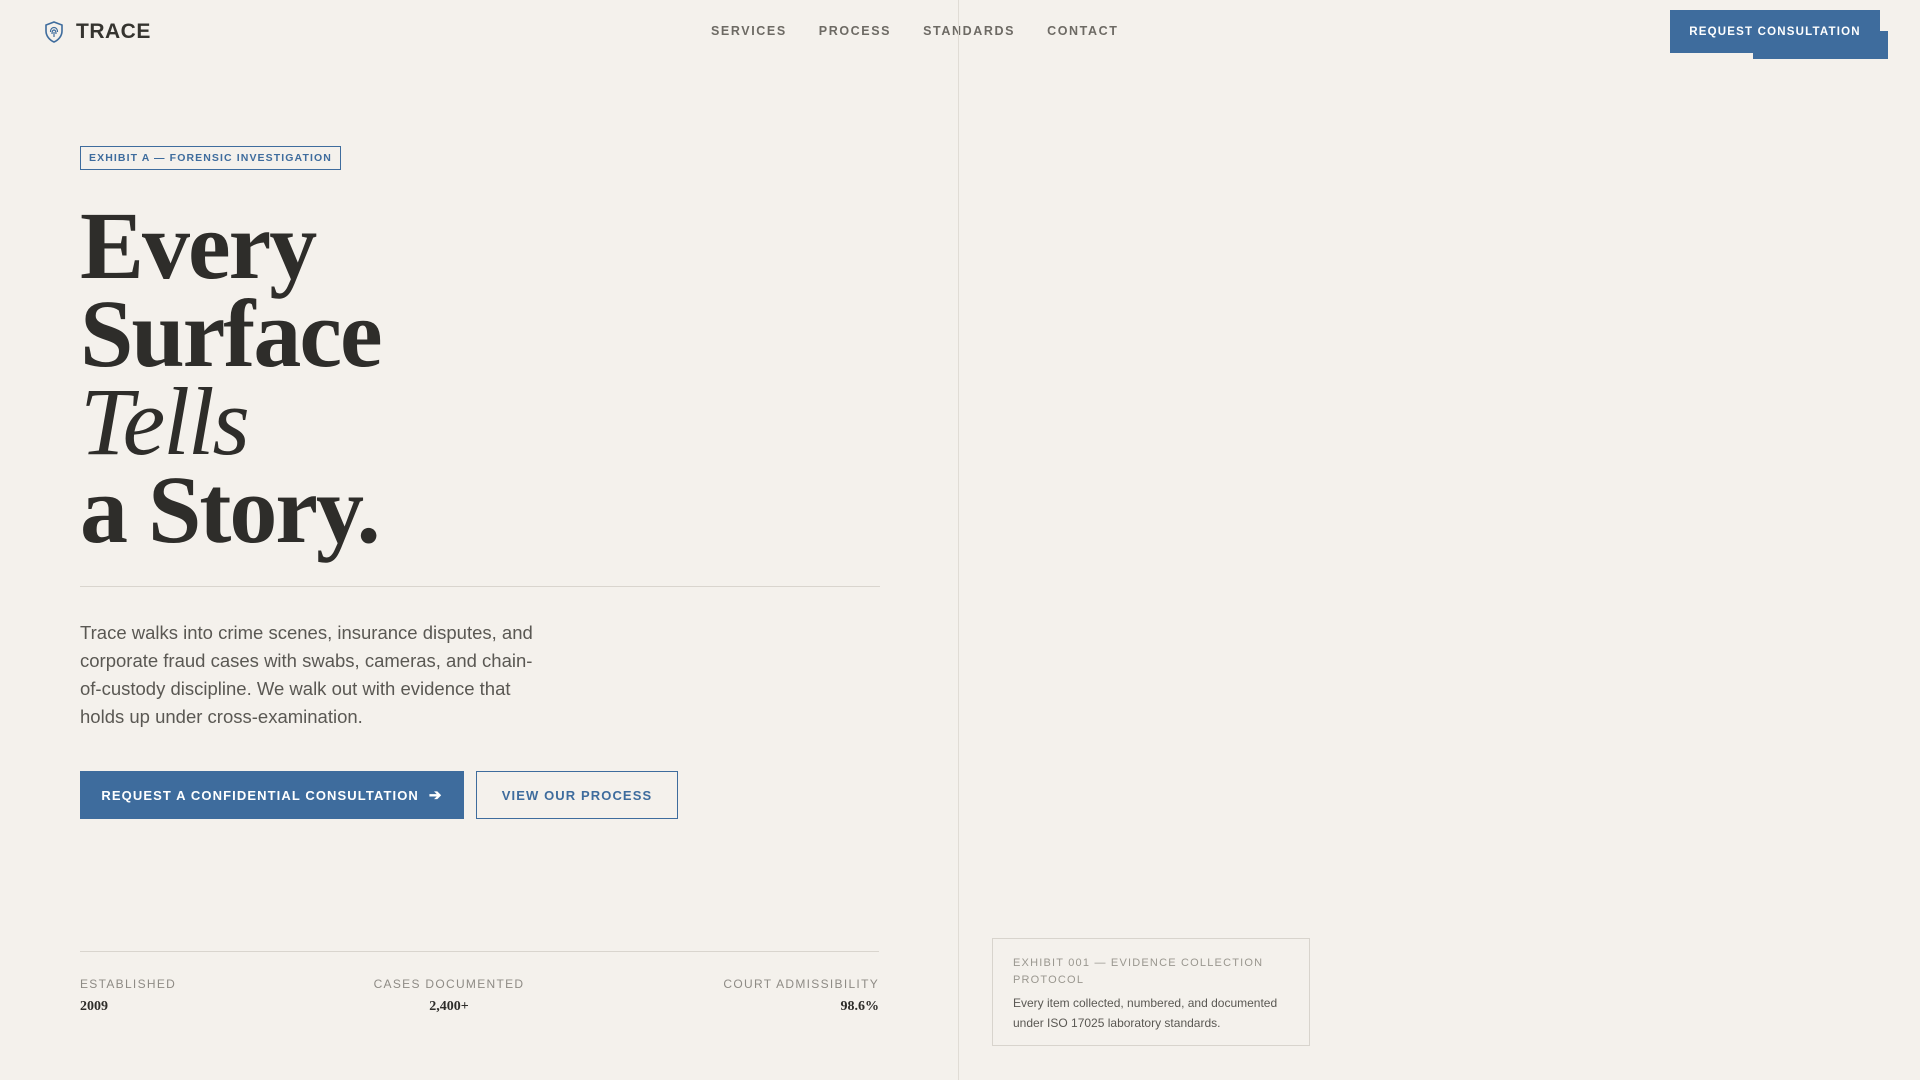 This screenshot has width=1920, height=1080. Describe the element at coordinates (198, 245) in the screenshot. I see `headline-line-1: Every` at that location.